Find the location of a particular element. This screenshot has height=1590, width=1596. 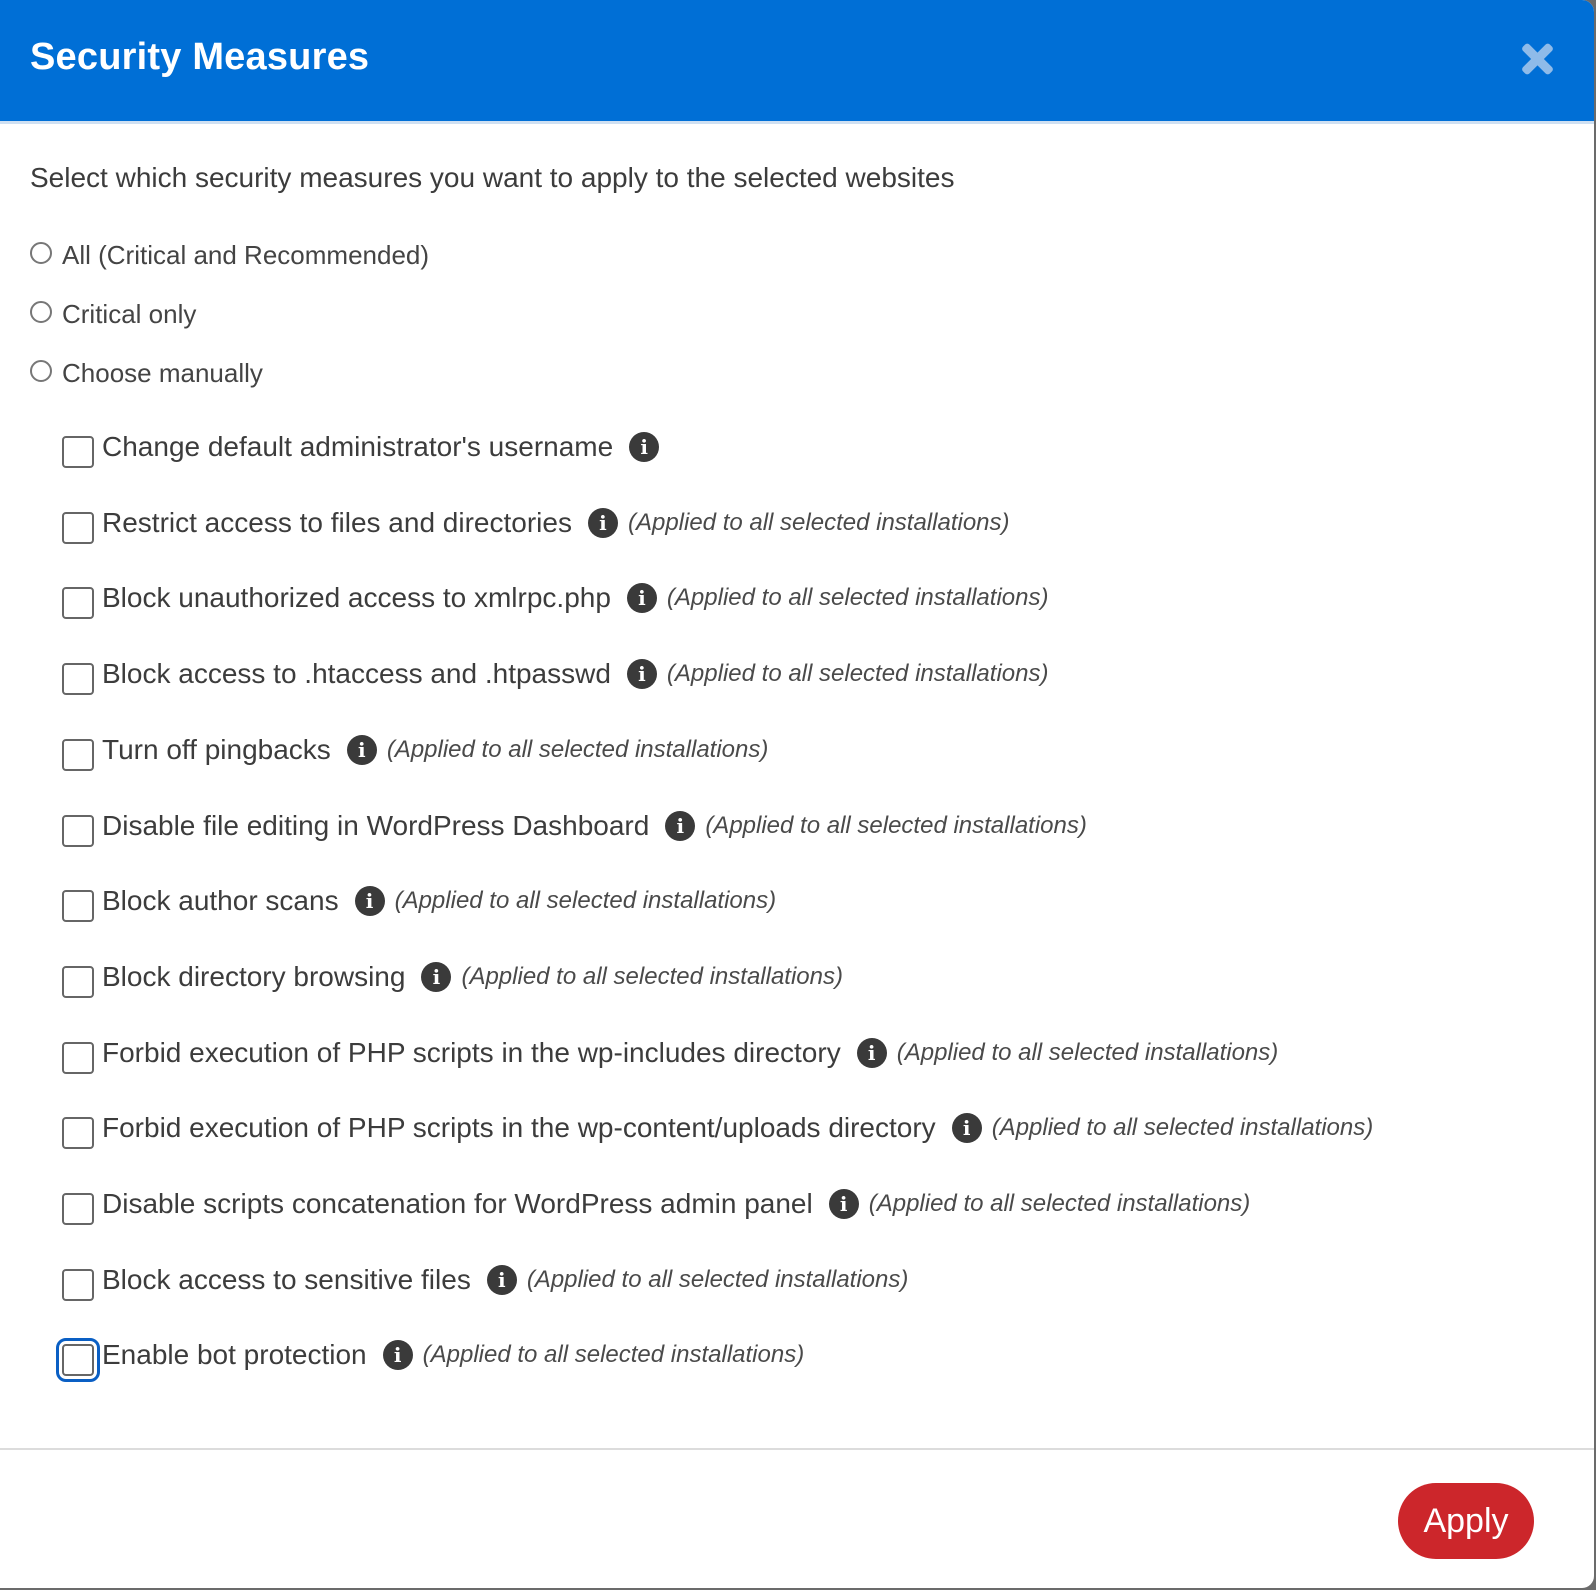

measure-label: Turn off pingbacks is located at coordinates (216, 749).